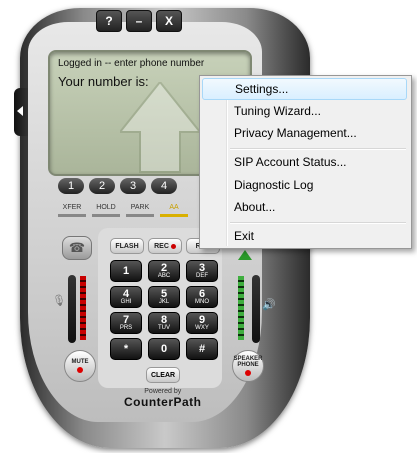 The image size is (417, 453). What do you see at coordinates (83, 308) in the screenshot?
I see `microphone-level-meter` at bounding box center [83, 308].